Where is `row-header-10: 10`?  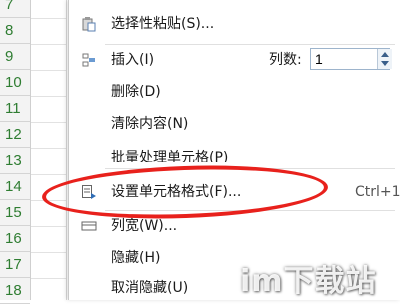 row-header-10: 10 is located at coordinates (15, 83).